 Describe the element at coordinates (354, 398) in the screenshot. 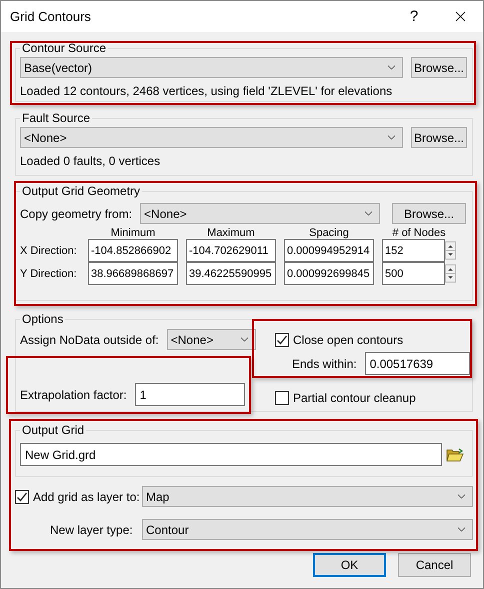

I see `checkbox-label: Partial contour cleanup` at that location.